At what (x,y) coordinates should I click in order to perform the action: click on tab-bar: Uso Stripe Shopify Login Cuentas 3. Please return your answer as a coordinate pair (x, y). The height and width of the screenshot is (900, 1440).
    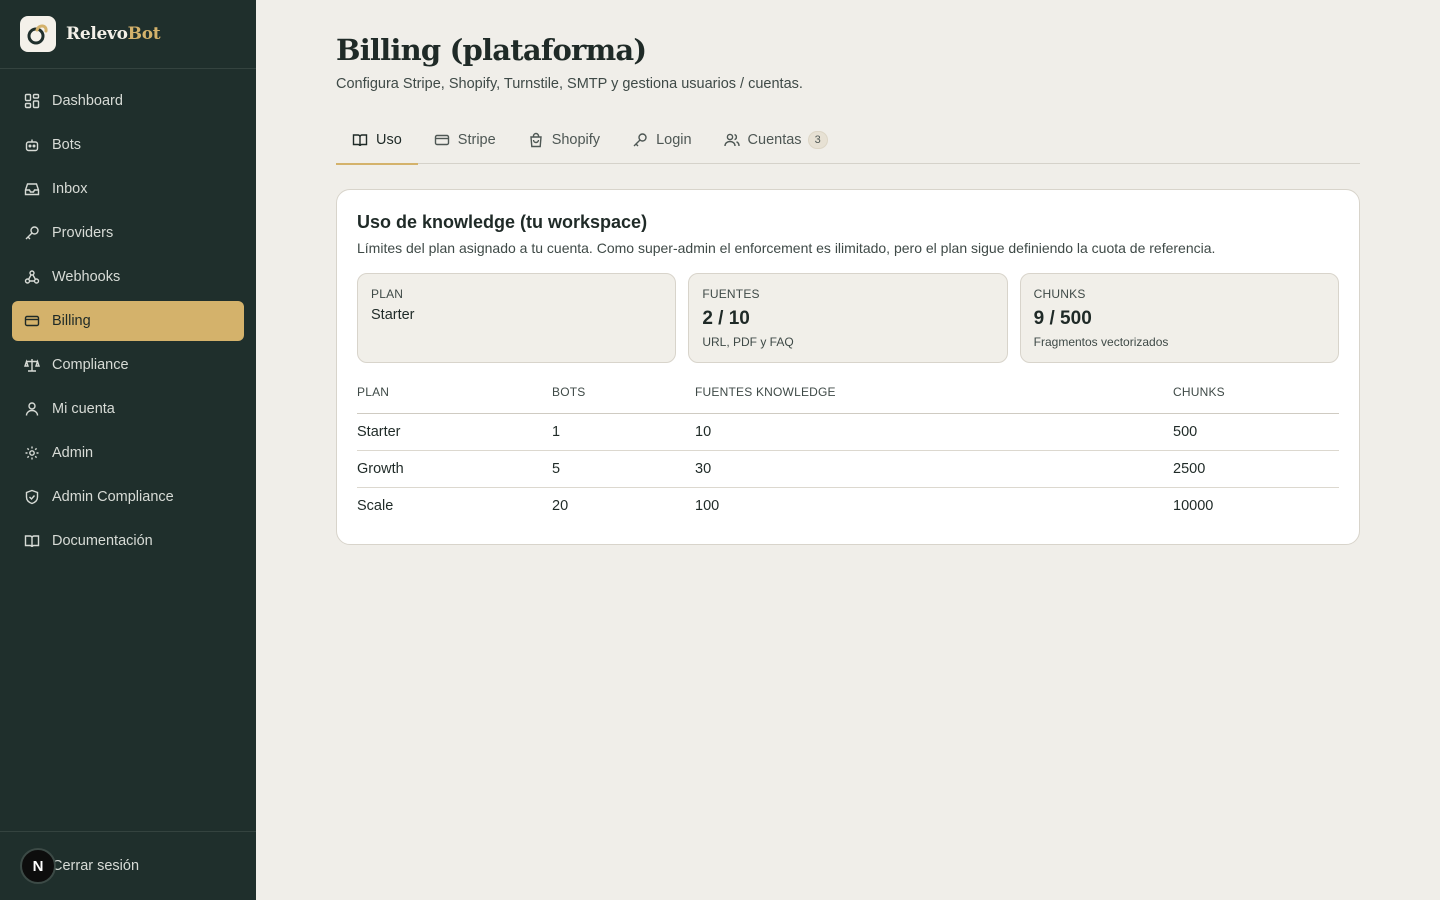
    Looking at the image, I should click on (848, 140).